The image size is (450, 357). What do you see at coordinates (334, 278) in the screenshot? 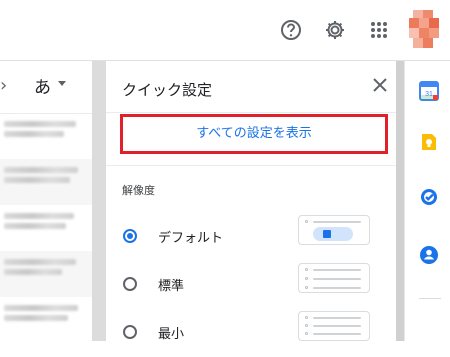
I see `density-comfortable-preview` at bounding box center [334, 278].